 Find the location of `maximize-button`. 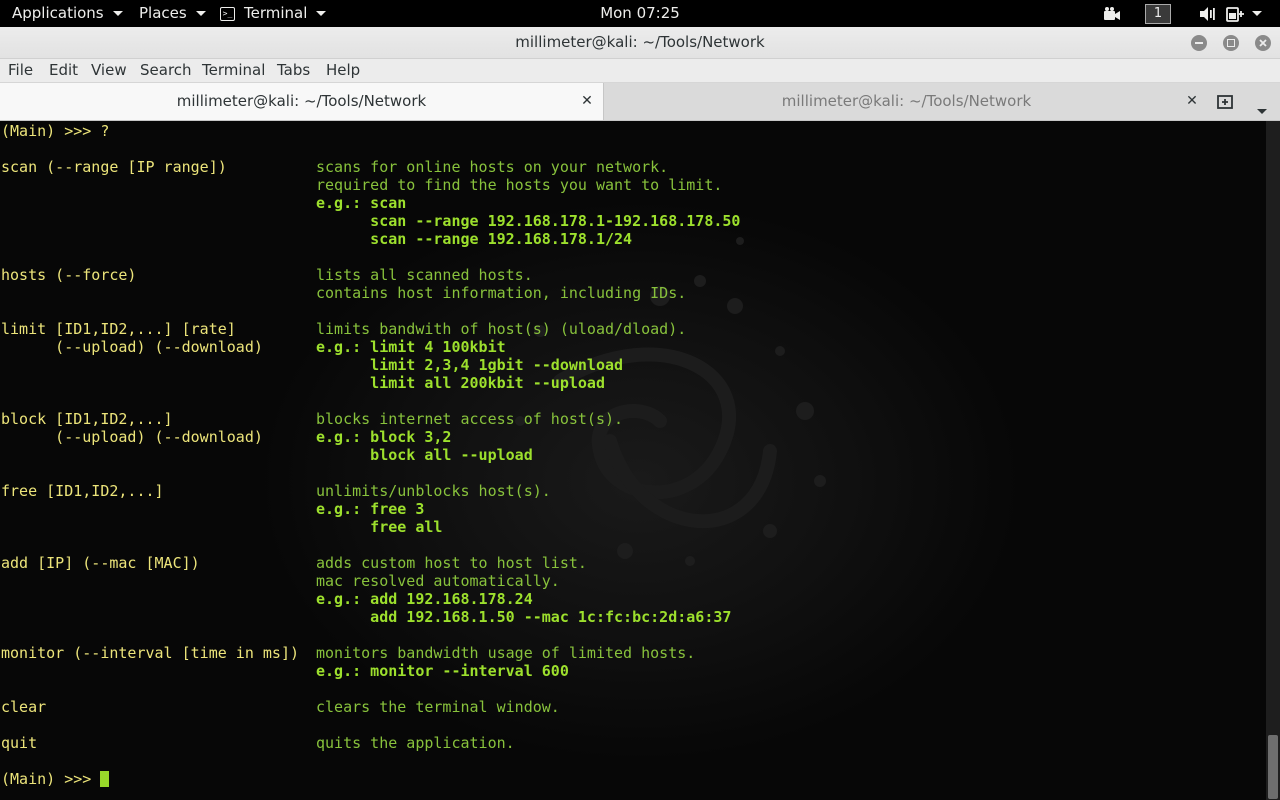

maximize-button is located at coordinates (1231, 43).